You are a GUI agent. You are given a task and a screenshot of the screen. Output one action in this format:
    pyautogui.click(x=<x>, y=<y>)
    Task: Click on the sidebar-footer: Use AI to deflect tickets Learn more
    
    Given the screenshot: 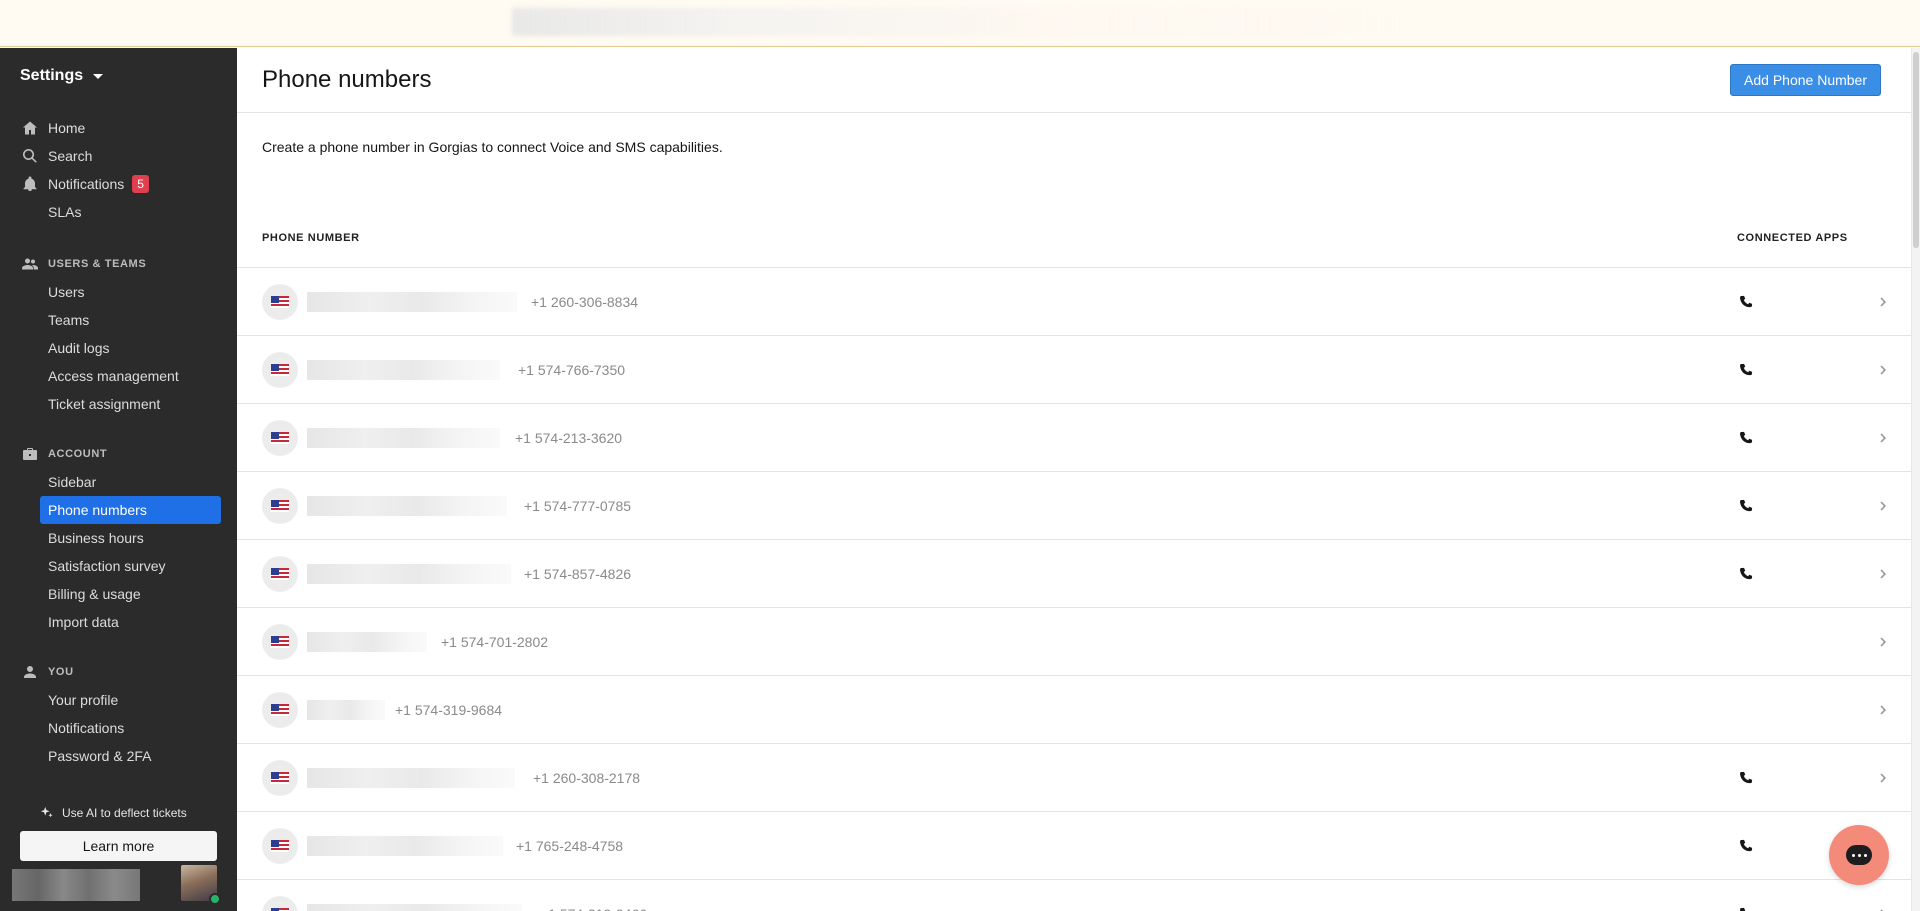 What is the action you would take?
    pyautogui.click(x=118, y=855)
    